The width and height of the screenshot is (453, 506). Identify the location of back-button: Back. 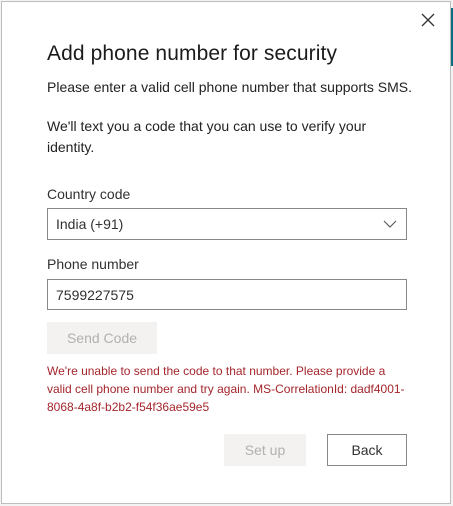
(367, 450).